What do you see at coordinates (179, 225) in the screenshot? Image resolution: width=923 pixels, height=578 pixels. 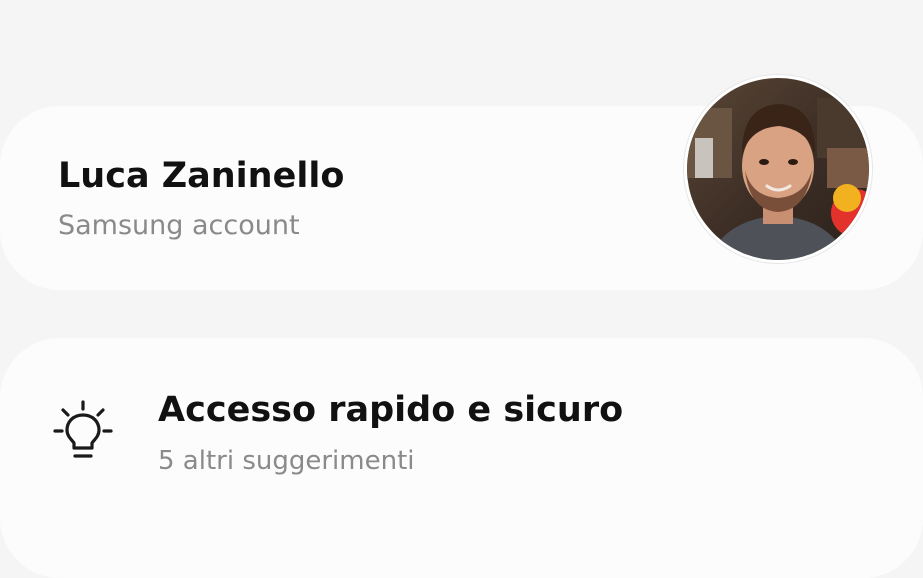 I see `account-subtitle: Samsung account` at bounding box center [179, 225].